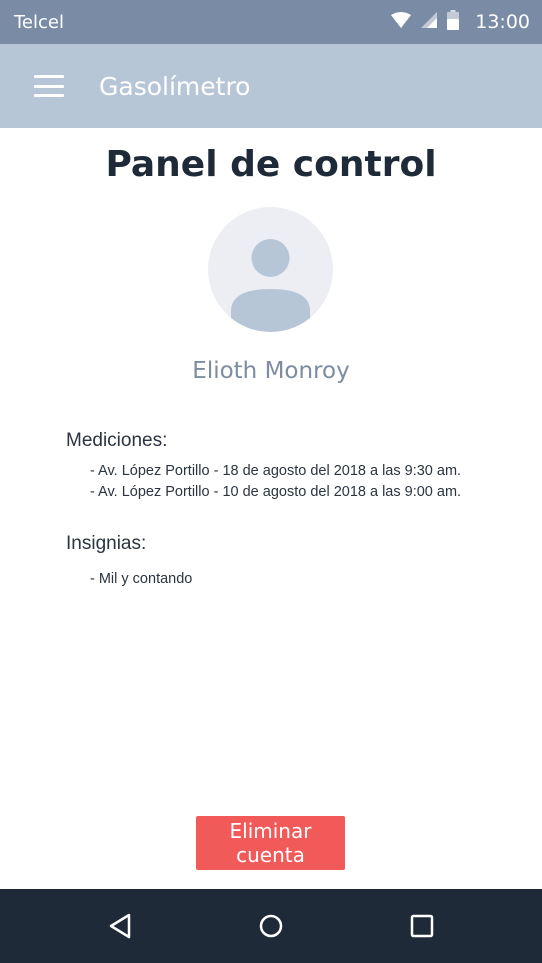  I want to click on app-title: Gasolímetro, so click(175, 86).